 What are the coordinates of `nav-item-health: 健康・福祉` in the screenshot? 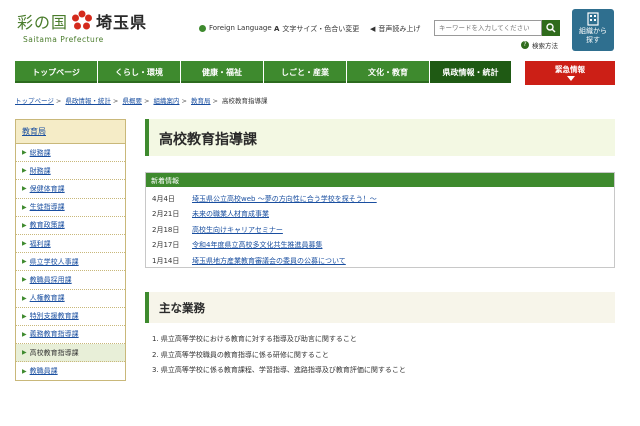 It's located at (222, 72).